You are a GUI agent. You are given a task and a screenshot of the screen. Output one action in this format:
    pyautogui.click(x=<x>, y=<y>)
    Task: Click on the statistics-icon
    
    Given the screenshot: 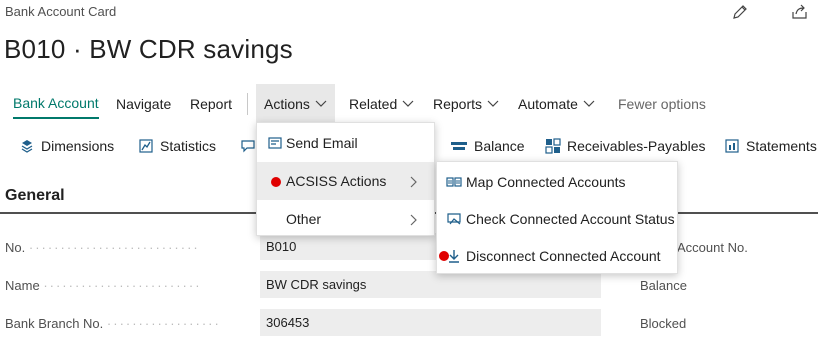 What is the action you would take?
    pyautogui.click(x=146, y=146)
    